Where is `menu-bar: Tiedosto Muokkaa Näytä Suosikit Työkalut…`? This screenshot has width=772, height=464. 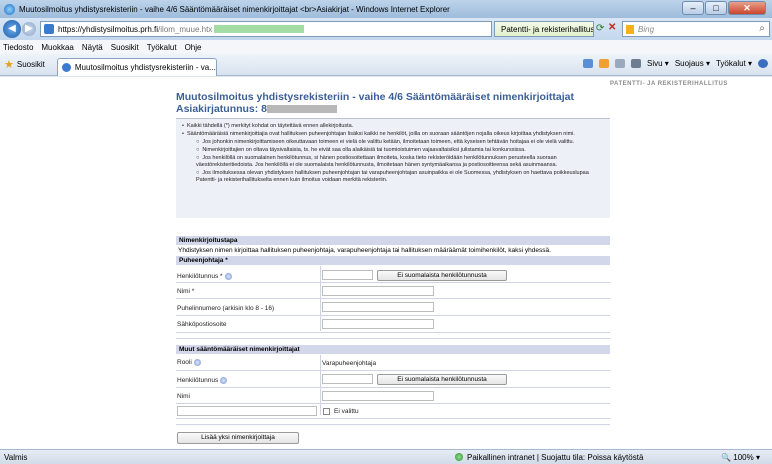
menu-bar: Tiedosto Muokkaa Näytä Suosikit Työkalut… is located at coordinates (386, 47).